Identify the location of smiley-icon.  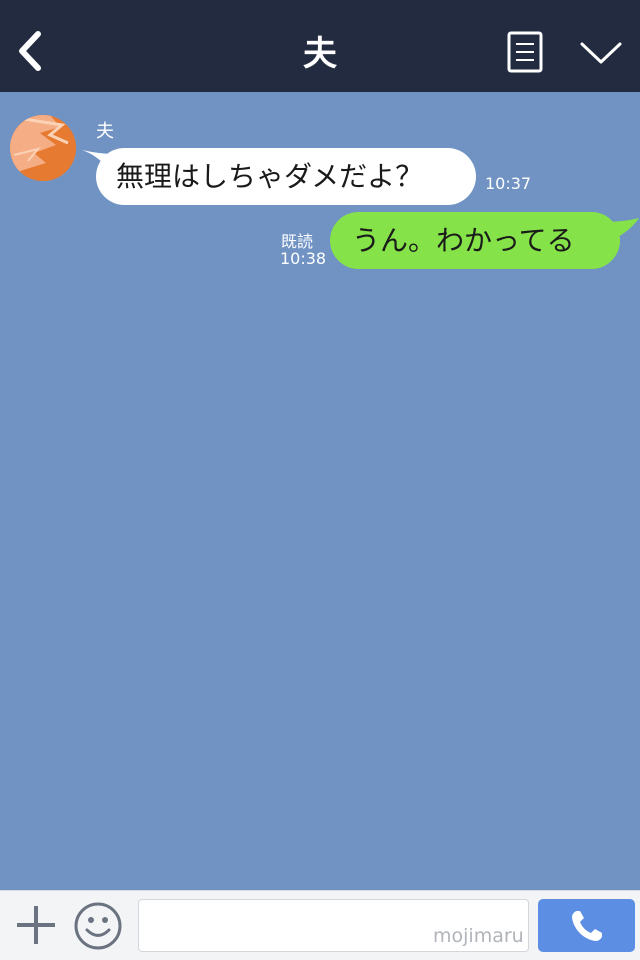
(98, 926).